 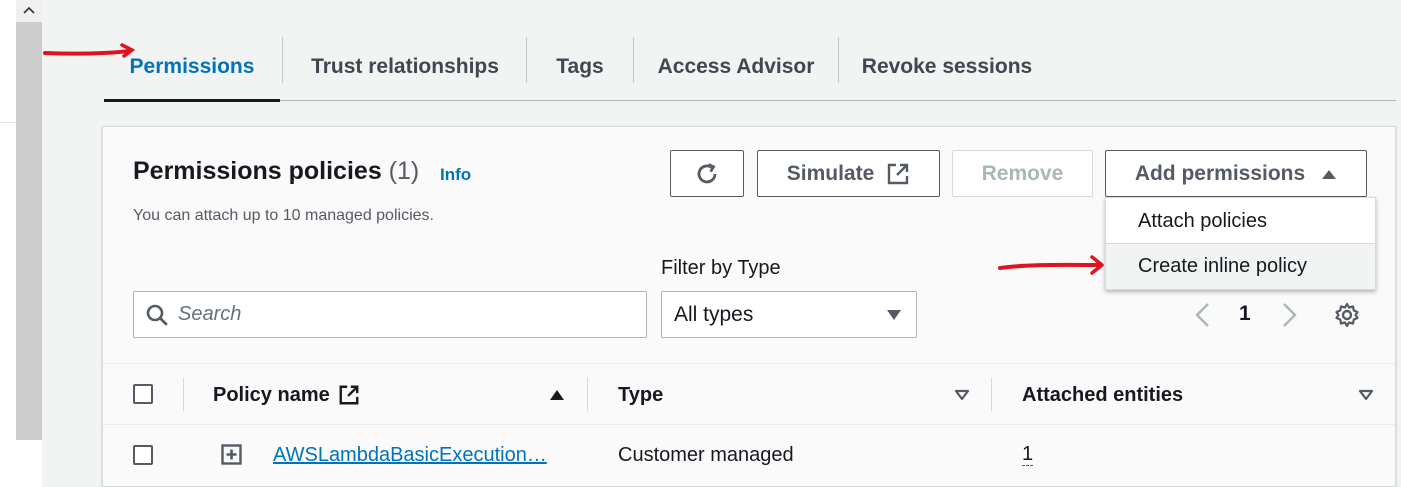 I want to click on menu-item-create-inline-policy: Create inline policy, so click(x=1240, y=266).